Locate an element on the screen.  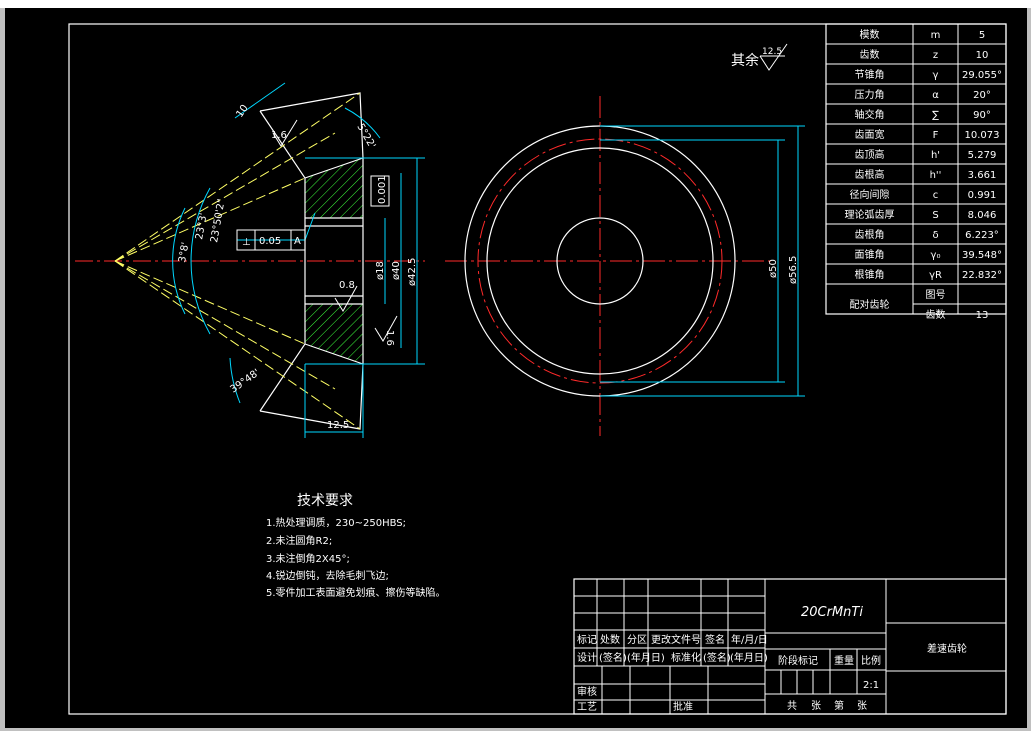
tb-approve: 批准 is located at coordinates (683, 706).